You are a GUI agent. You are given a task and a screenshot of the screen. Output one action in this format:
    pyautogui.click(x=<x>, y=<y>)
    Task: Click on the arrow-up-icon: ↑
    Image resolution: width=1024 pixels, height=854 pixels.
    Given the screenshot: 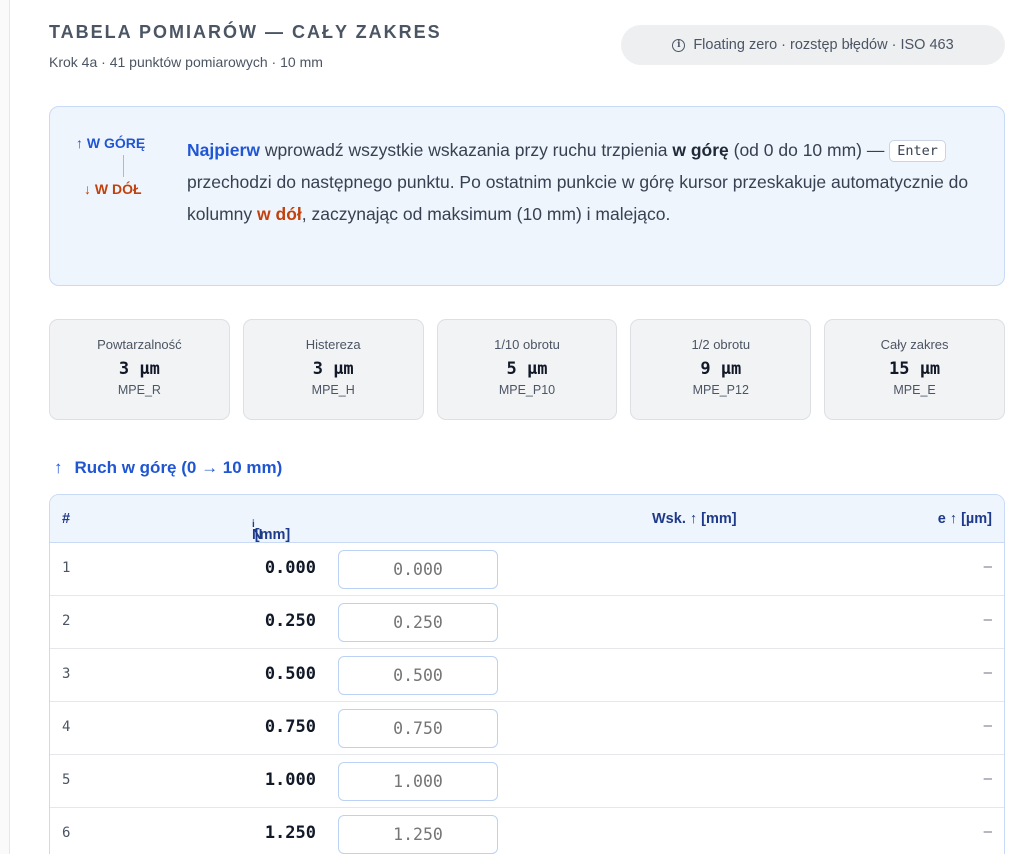 What is the action you would take?
    pyautogui.click(x=58, y=467)
    